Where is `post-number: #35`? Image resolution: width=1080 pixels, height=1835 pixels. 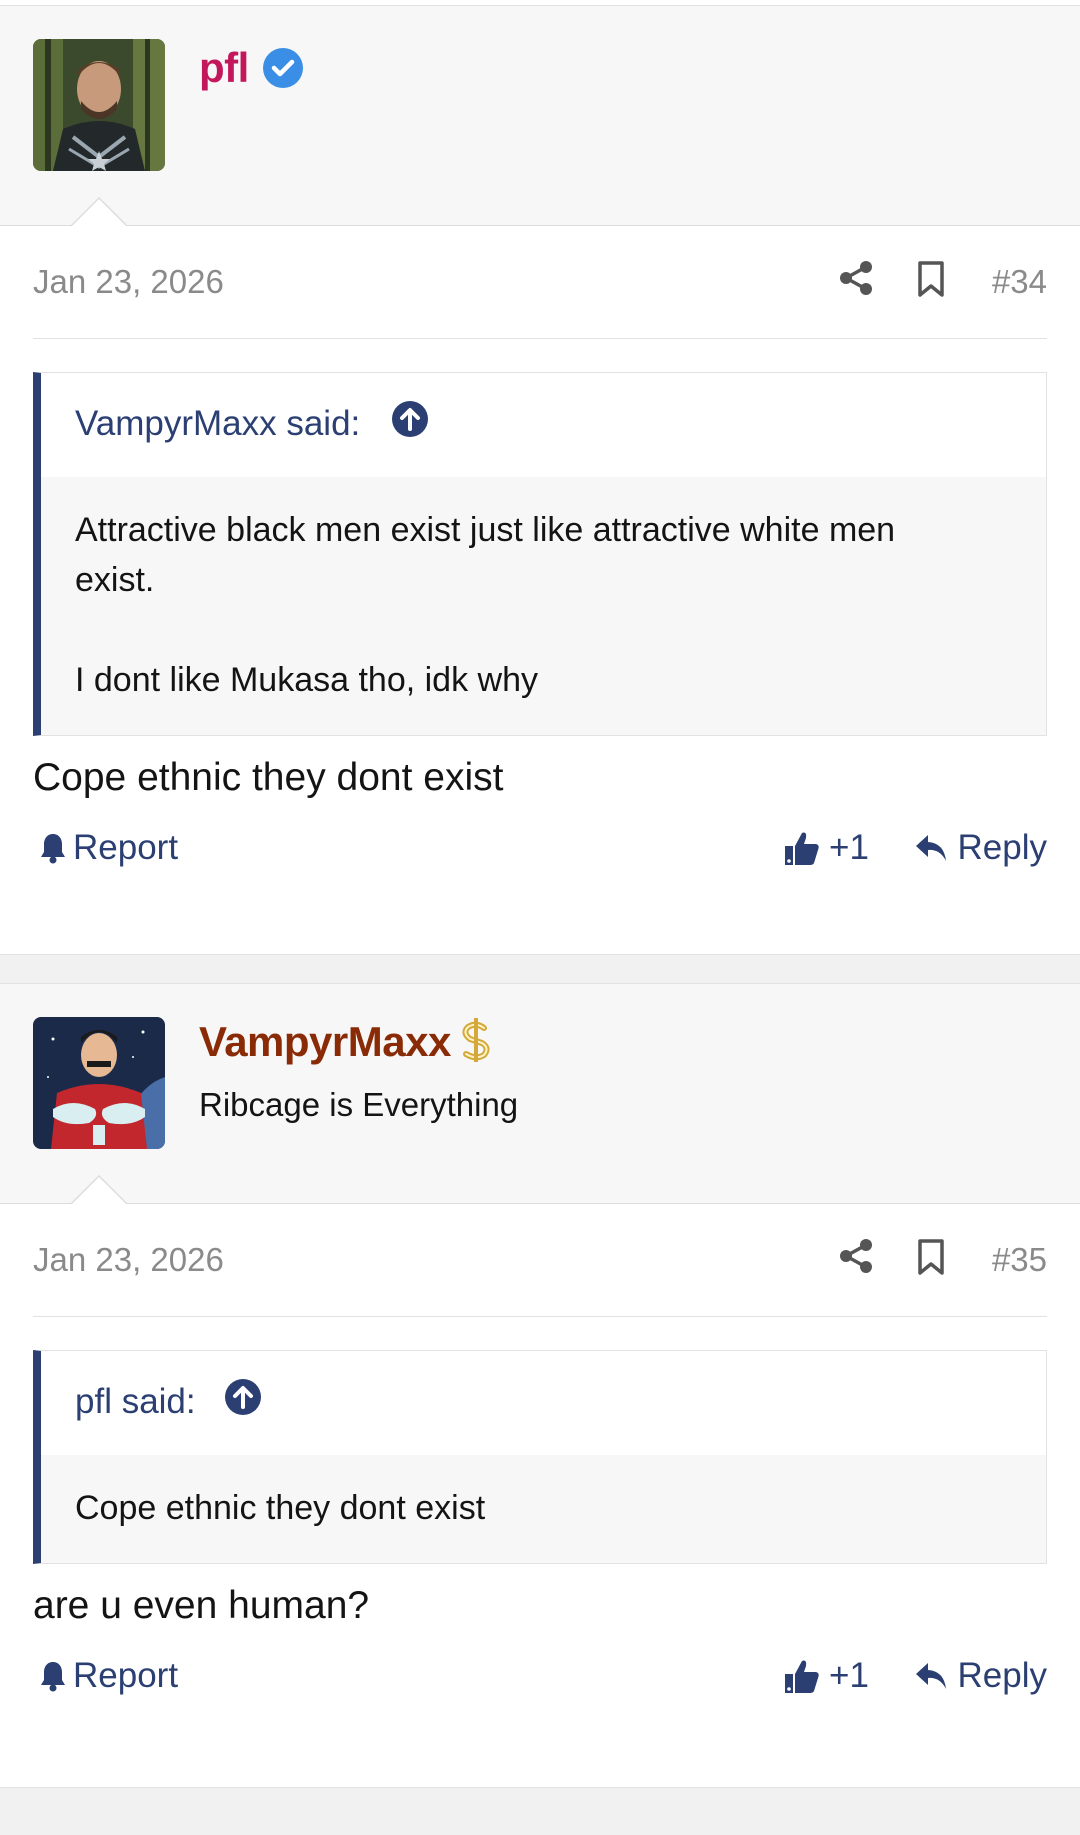
post-number: #35 is located at coordinates (1019, 1260).